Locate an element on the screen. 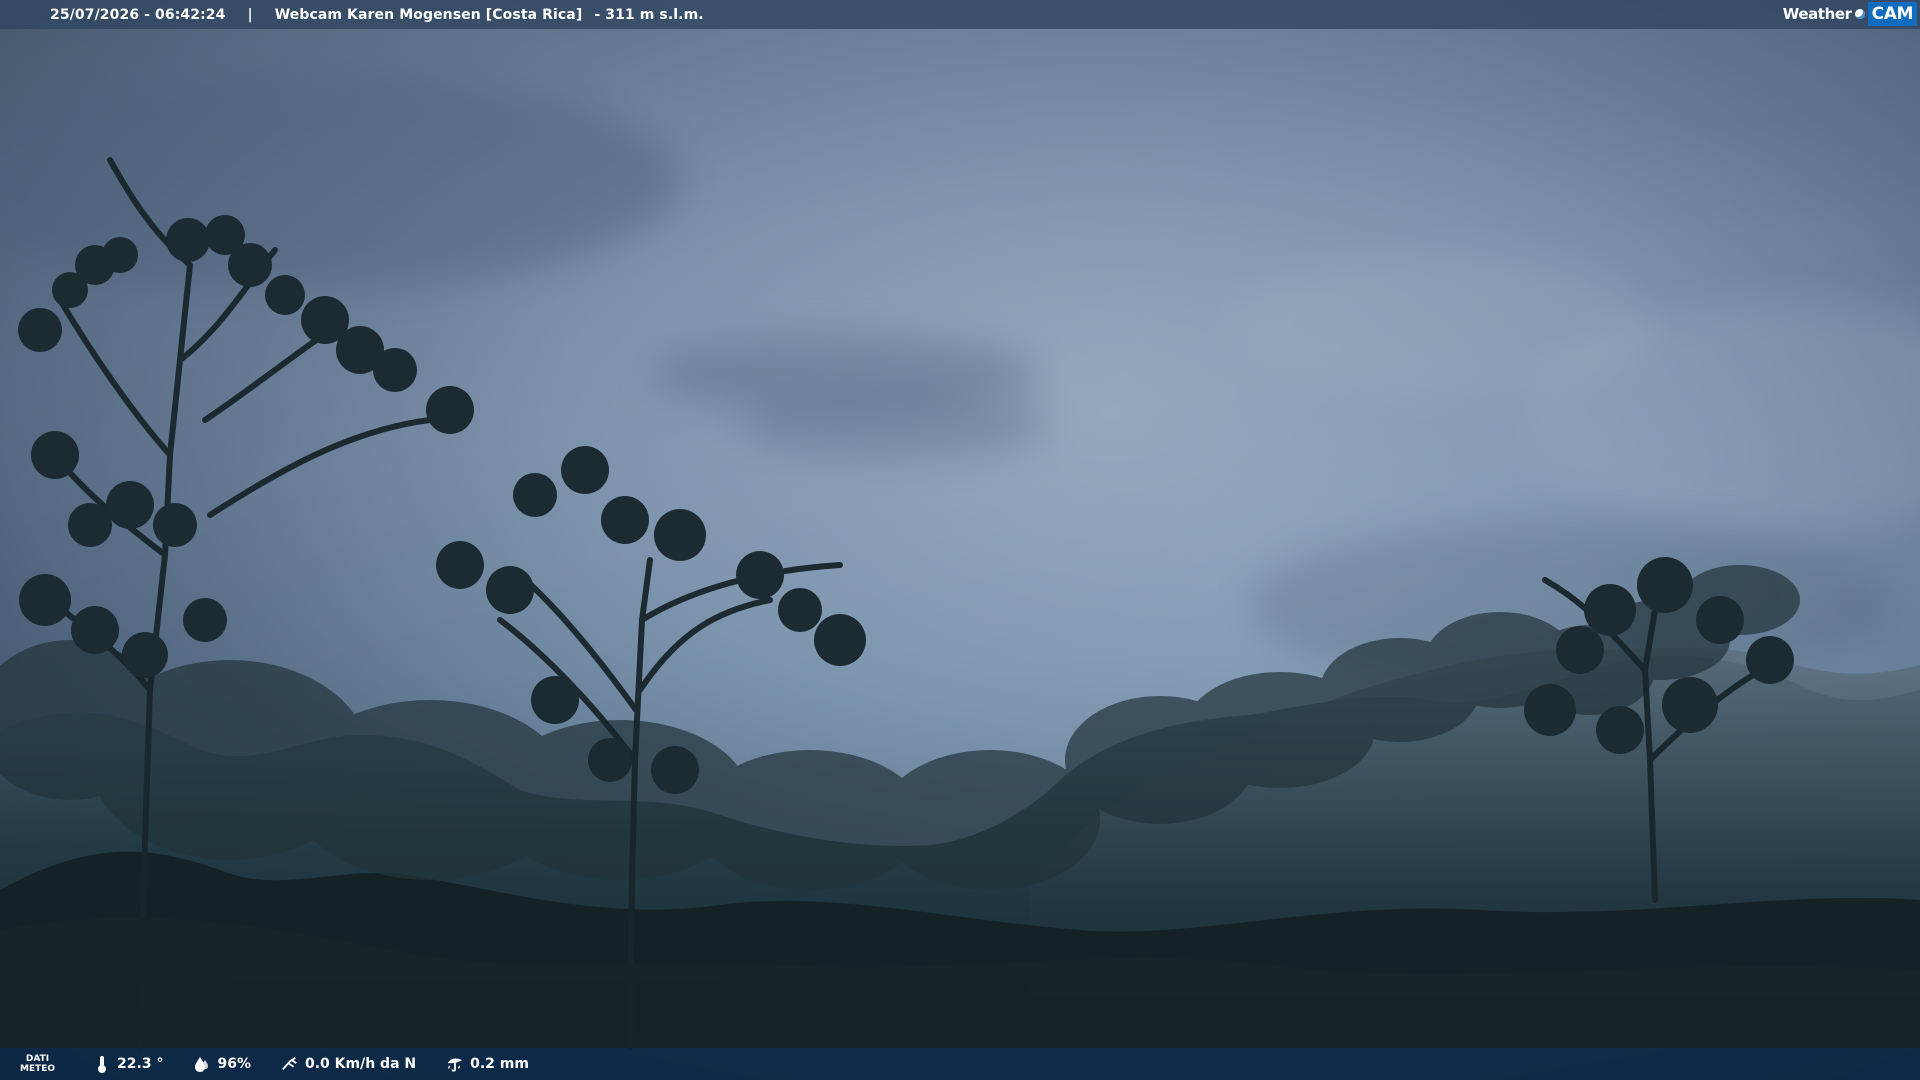 This screenshot has height=1080, width=1920. thermometer-icon is located at coordinates (102, 1064).